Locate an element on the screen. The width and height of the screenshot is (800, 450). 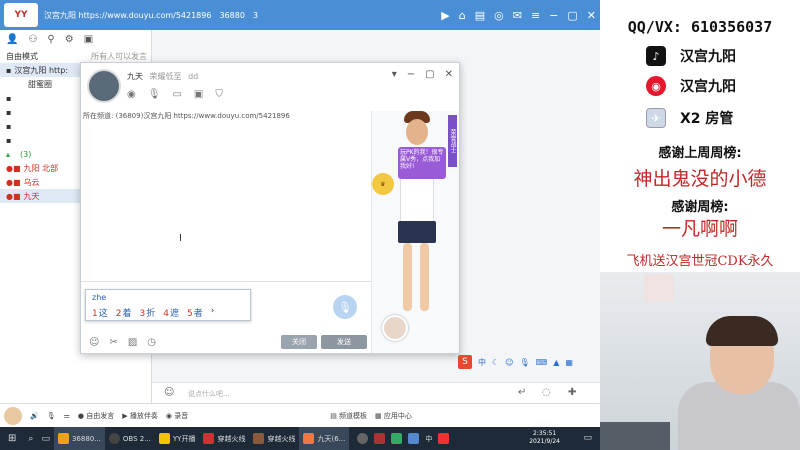
free-speak-button: ● 自由发言 is located at coordinates (96, 416).